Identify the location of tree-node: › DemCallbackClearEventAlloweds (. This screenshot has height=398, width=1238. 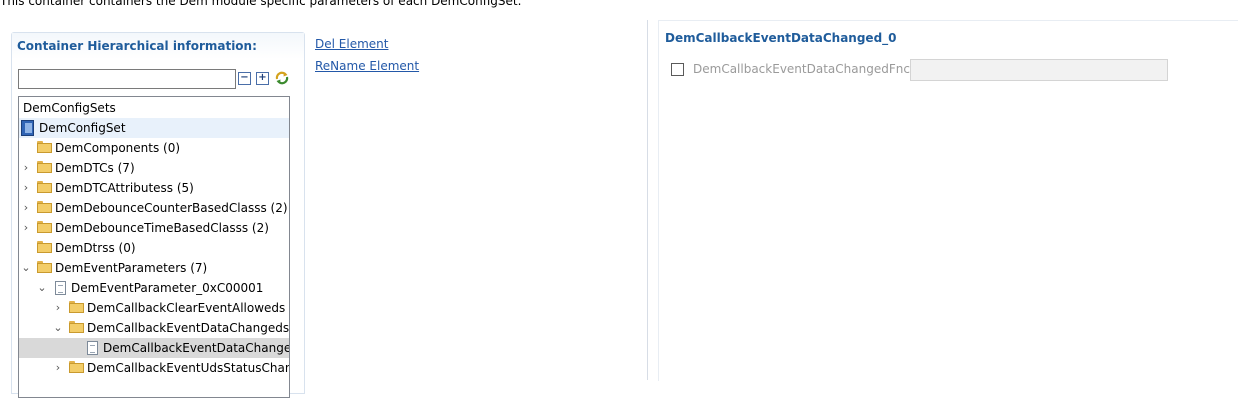
(154, 308).